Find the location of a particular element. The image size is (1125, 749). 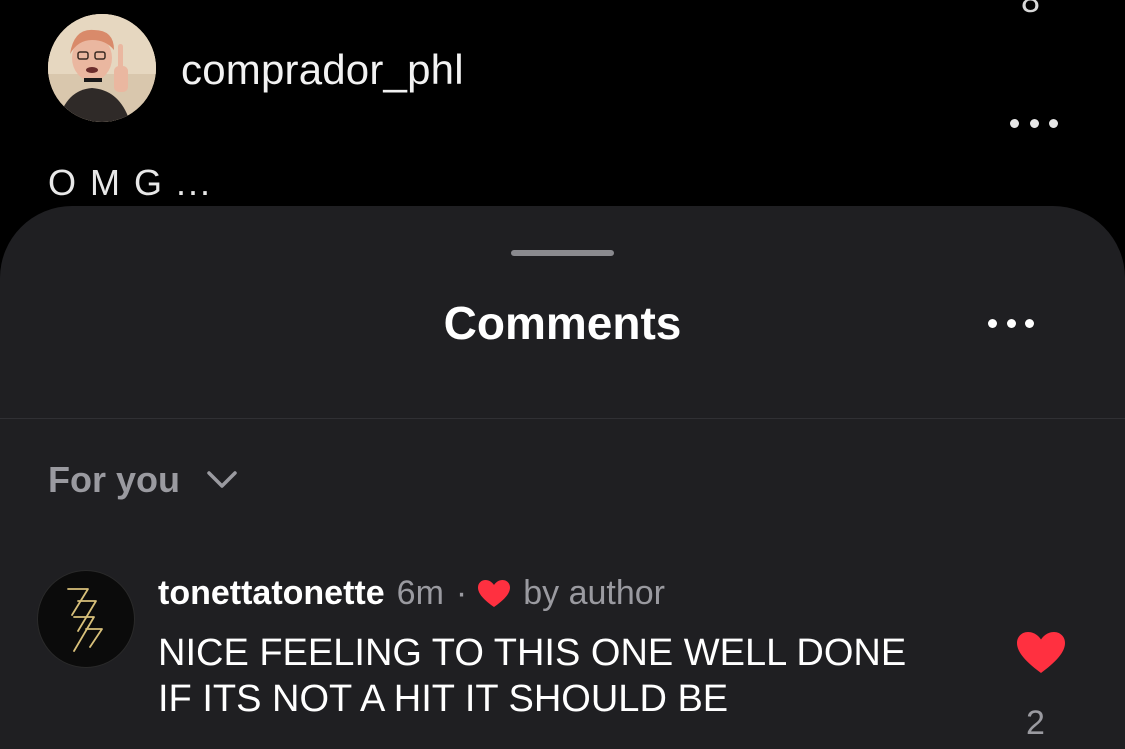

sort-filter-button: For you is located at coordinates (143, 480).